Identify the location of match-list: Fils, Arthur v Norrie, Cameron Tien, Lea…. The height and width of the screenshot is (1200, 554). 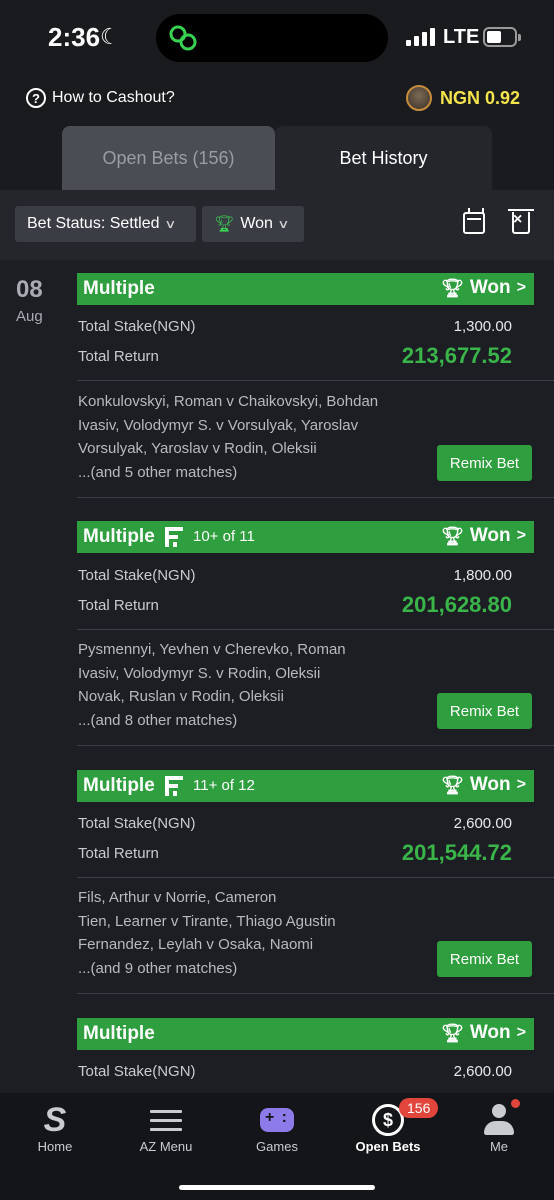
(243, 933).